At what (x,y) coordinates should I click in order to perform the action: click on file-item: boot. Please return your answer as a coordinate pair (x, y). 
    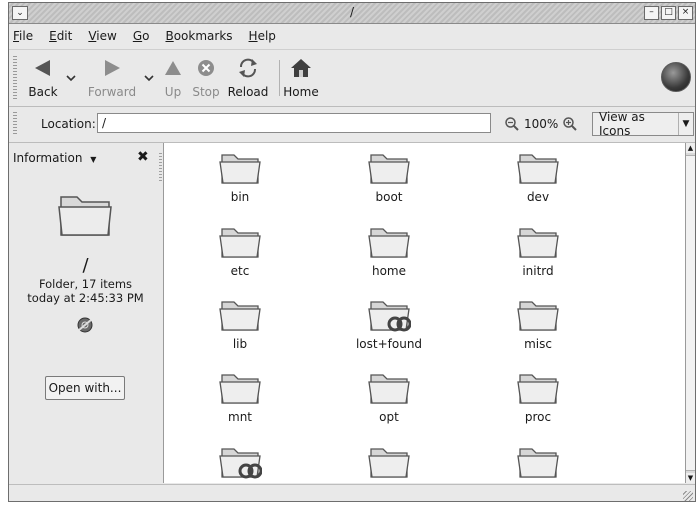
    Looking at the image, I should click on (389, 176).